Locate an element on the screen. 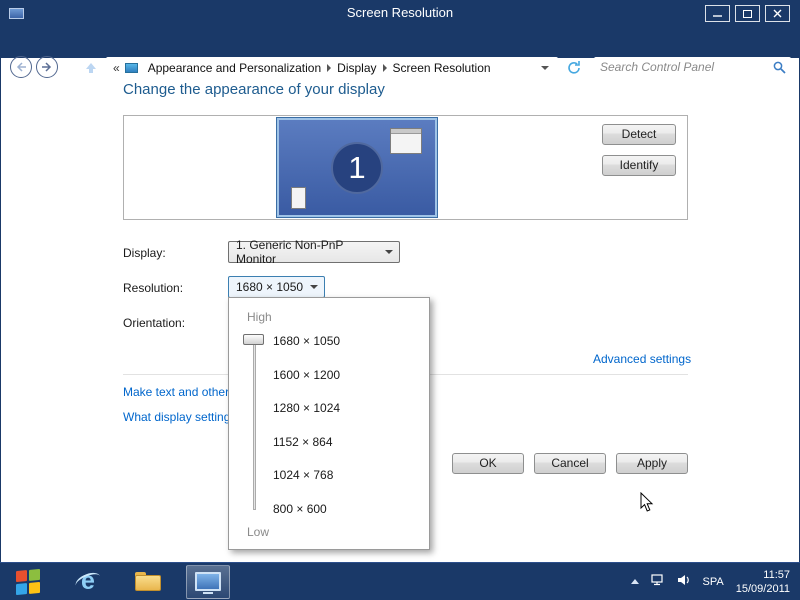 The height and width of the screenshot is (600, 800). resolution-option: 1024 × 768 is located at coordinates (303, 475).